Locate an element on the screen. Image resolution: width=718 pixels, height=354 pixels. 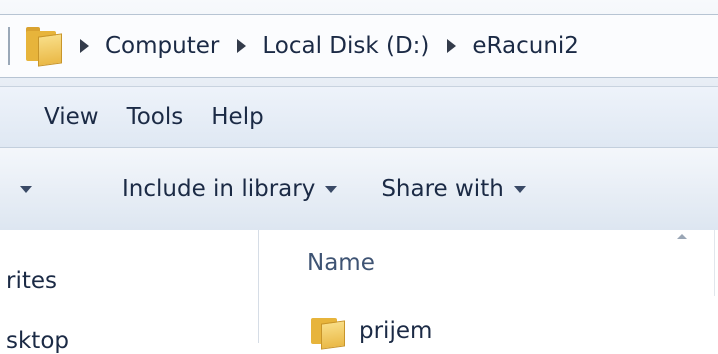
share-with-button: Share with is located at coordinates (453, 189).